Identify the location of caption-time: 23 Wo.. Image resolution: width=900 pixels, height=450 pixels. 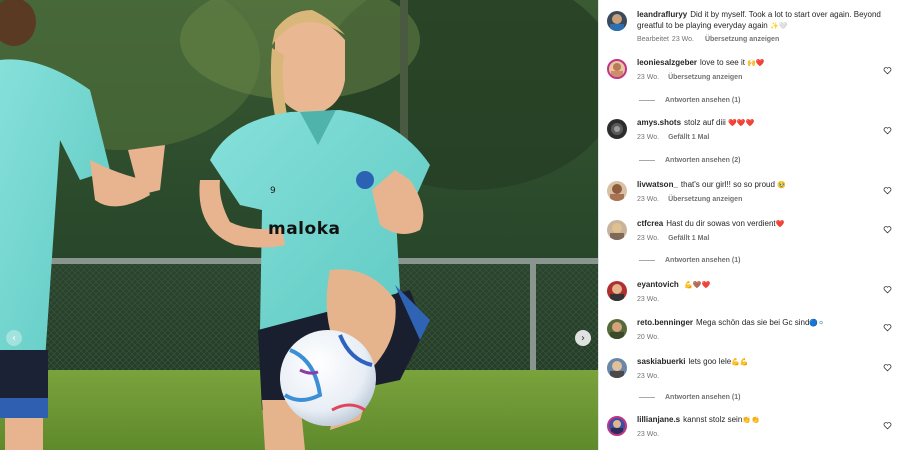
(682, 39).